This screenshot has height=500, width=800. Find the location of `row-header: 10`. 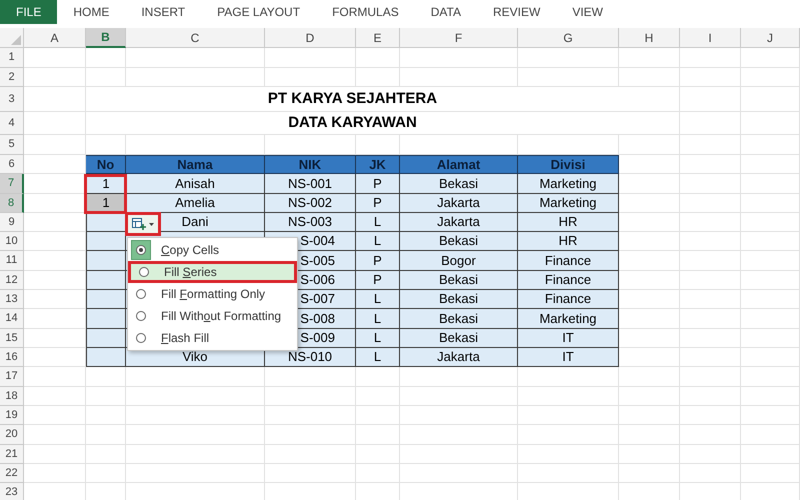

row-header: 10 is located at coordinates (12, 241).